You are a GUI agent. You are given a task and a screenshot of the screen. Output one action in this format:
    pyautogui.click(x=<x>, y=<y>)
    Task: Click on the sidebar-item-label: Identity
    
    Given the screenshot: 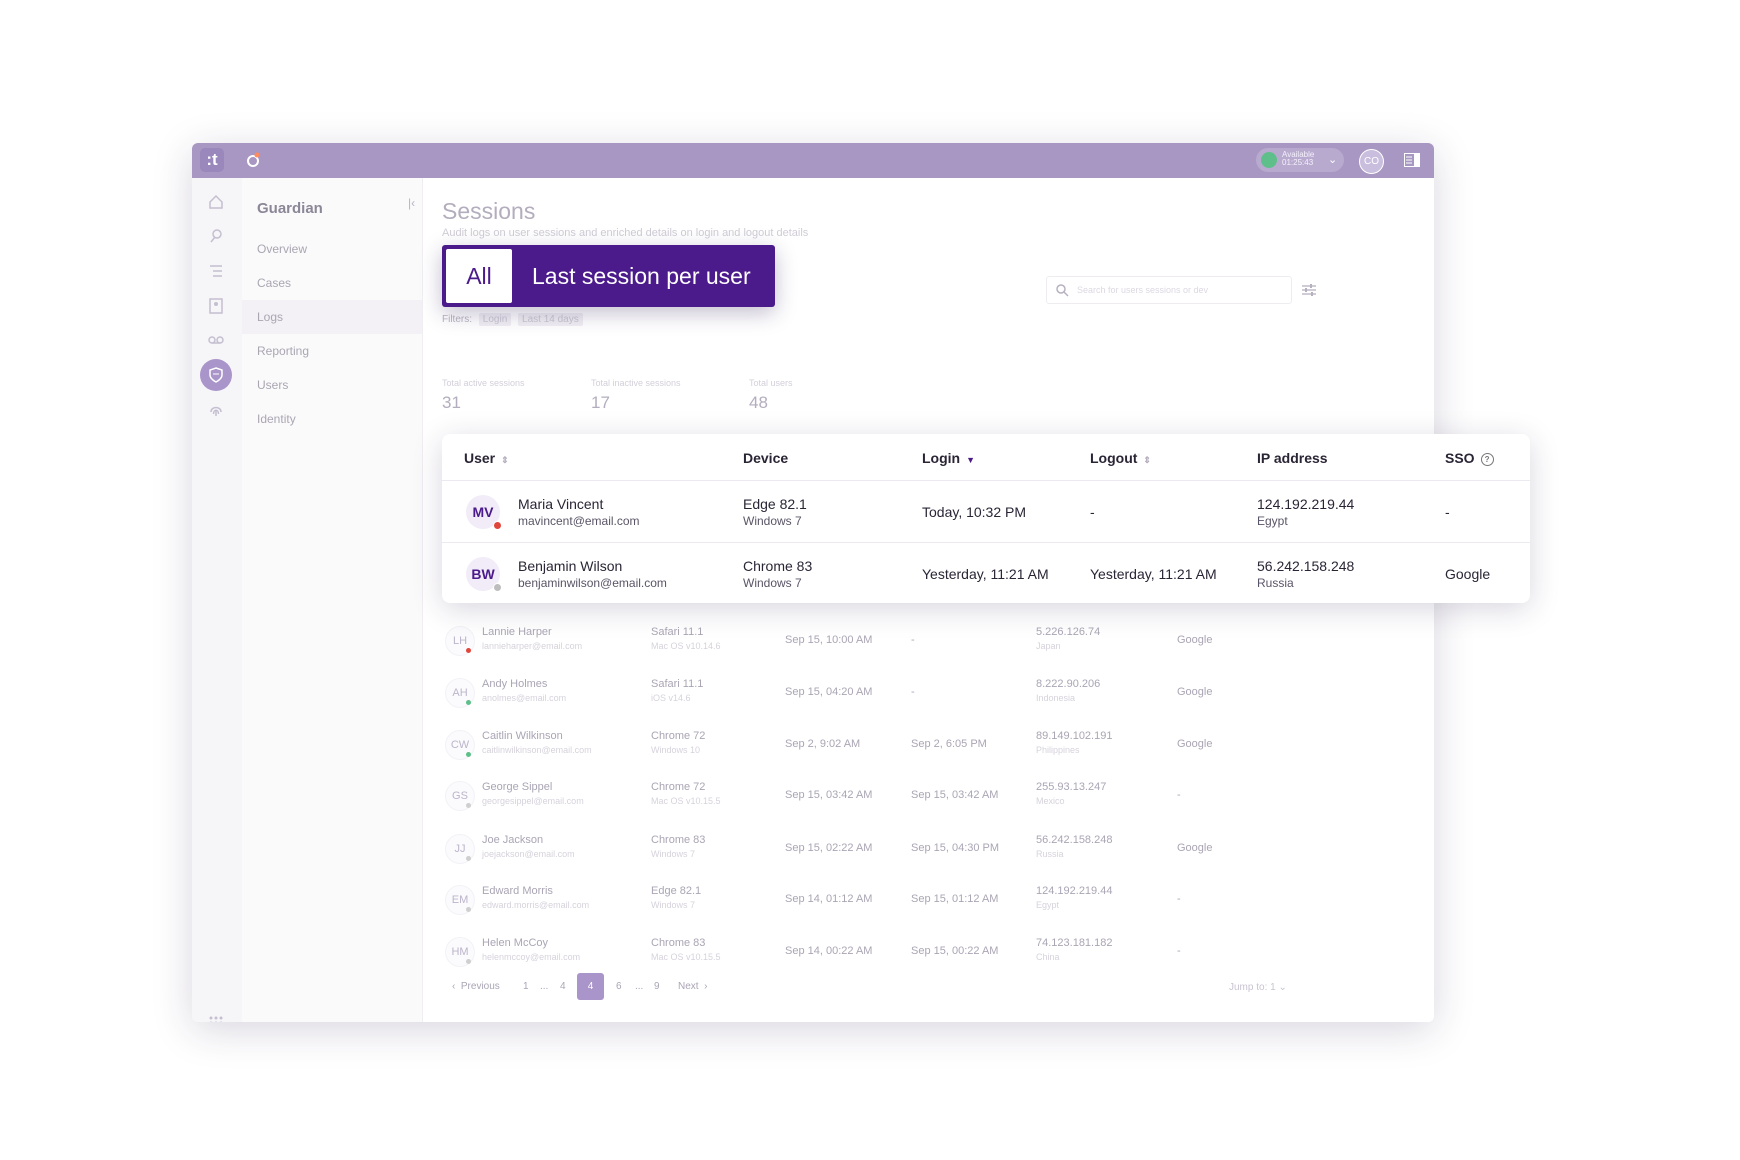 What is the action you would take?
    pyautogui.click(x=276, y=419)
    